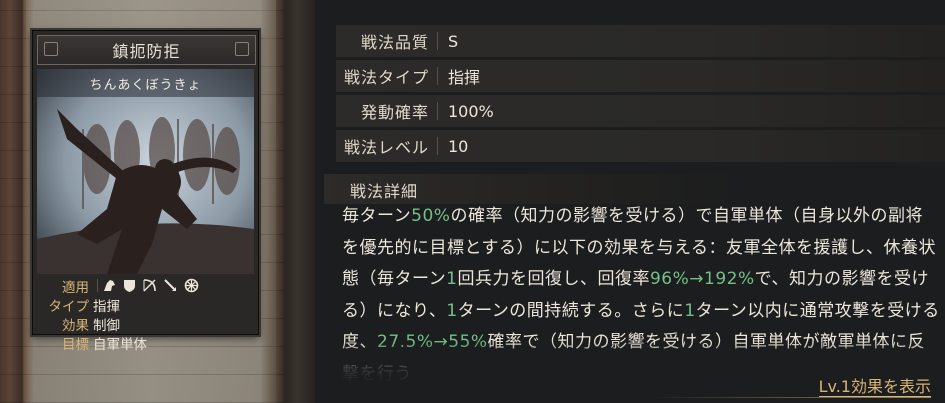  What do you see at coordinates (394, 112) in the screenshot?
I see `stat-label: 発動確率` at bounding box center [394, 112].